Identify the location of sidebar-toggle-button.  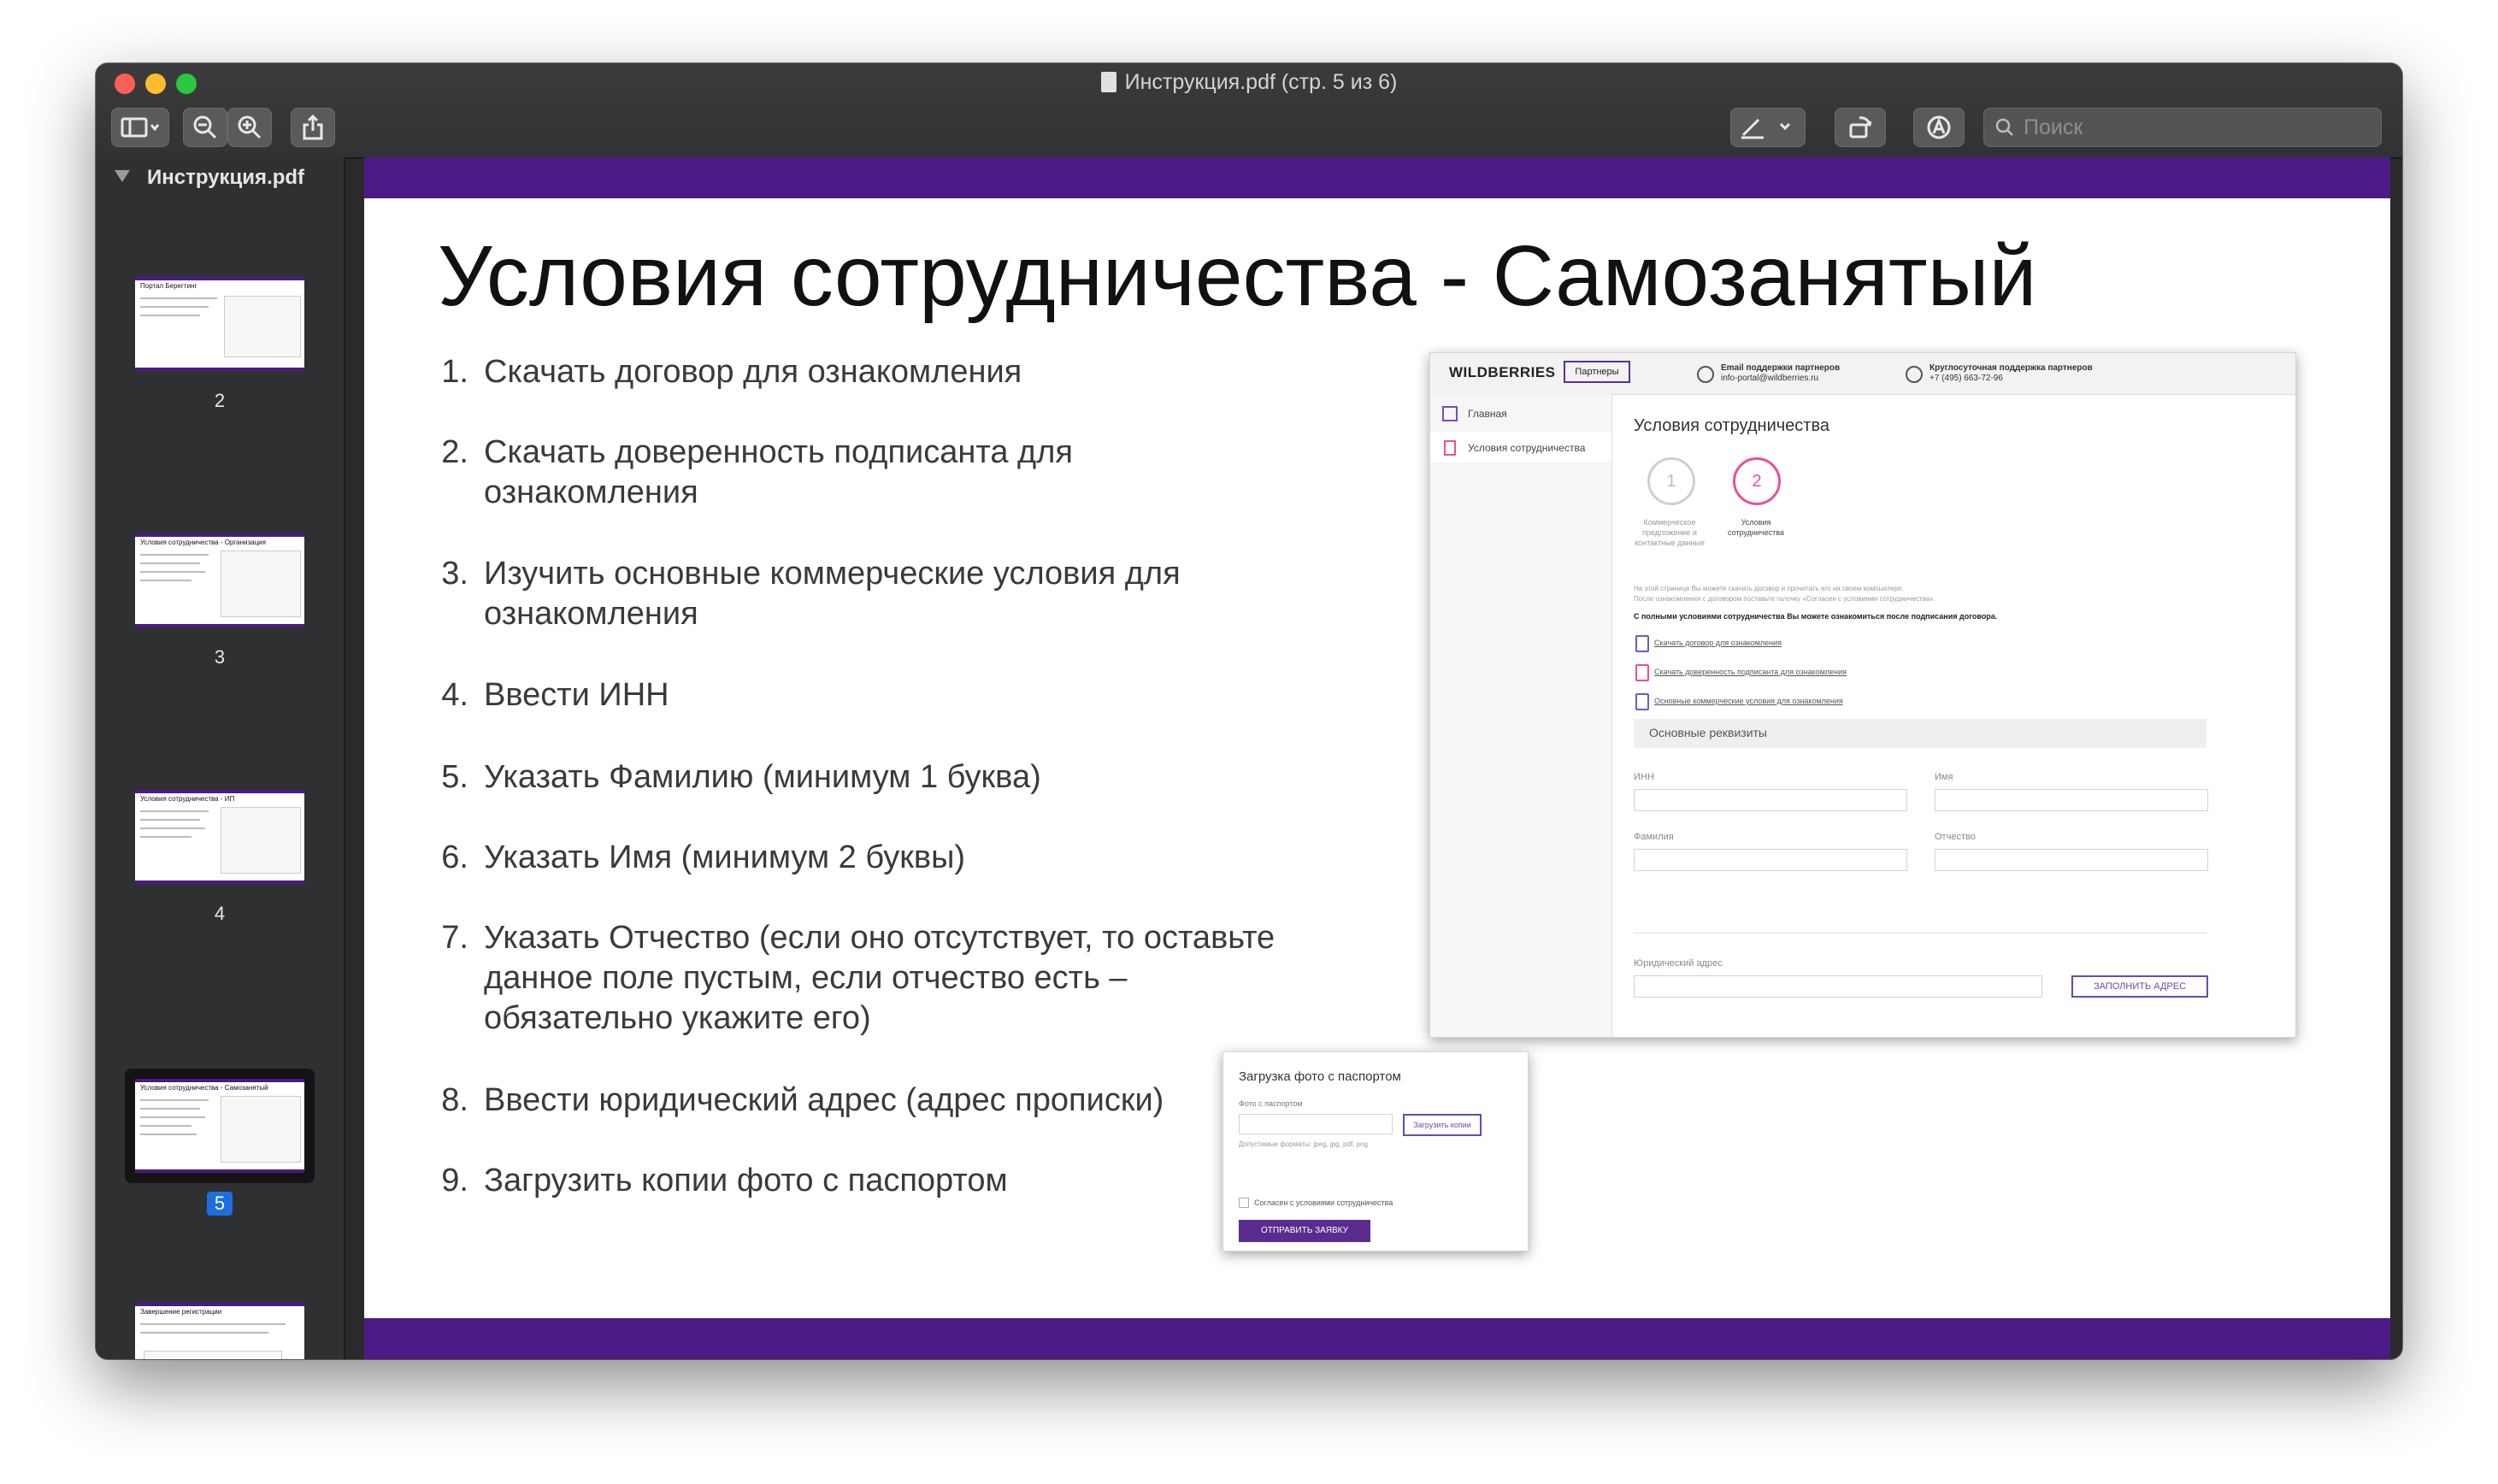
(140, 127).